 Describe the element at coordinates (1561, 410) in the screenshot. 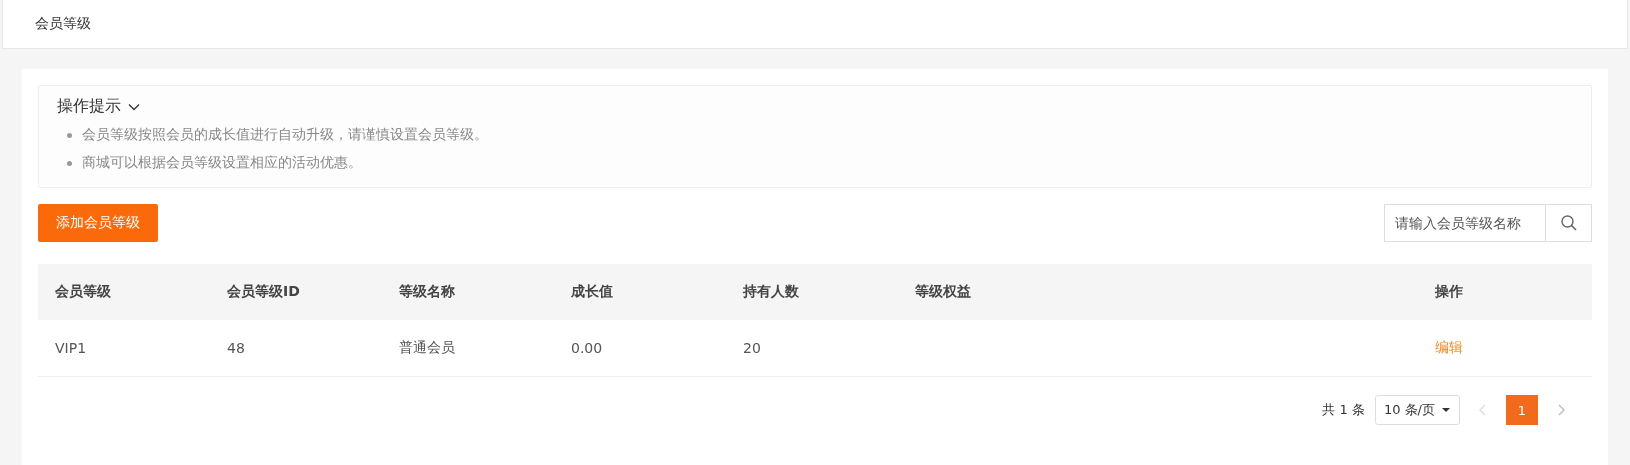

I see `next-page-icon` at that location.